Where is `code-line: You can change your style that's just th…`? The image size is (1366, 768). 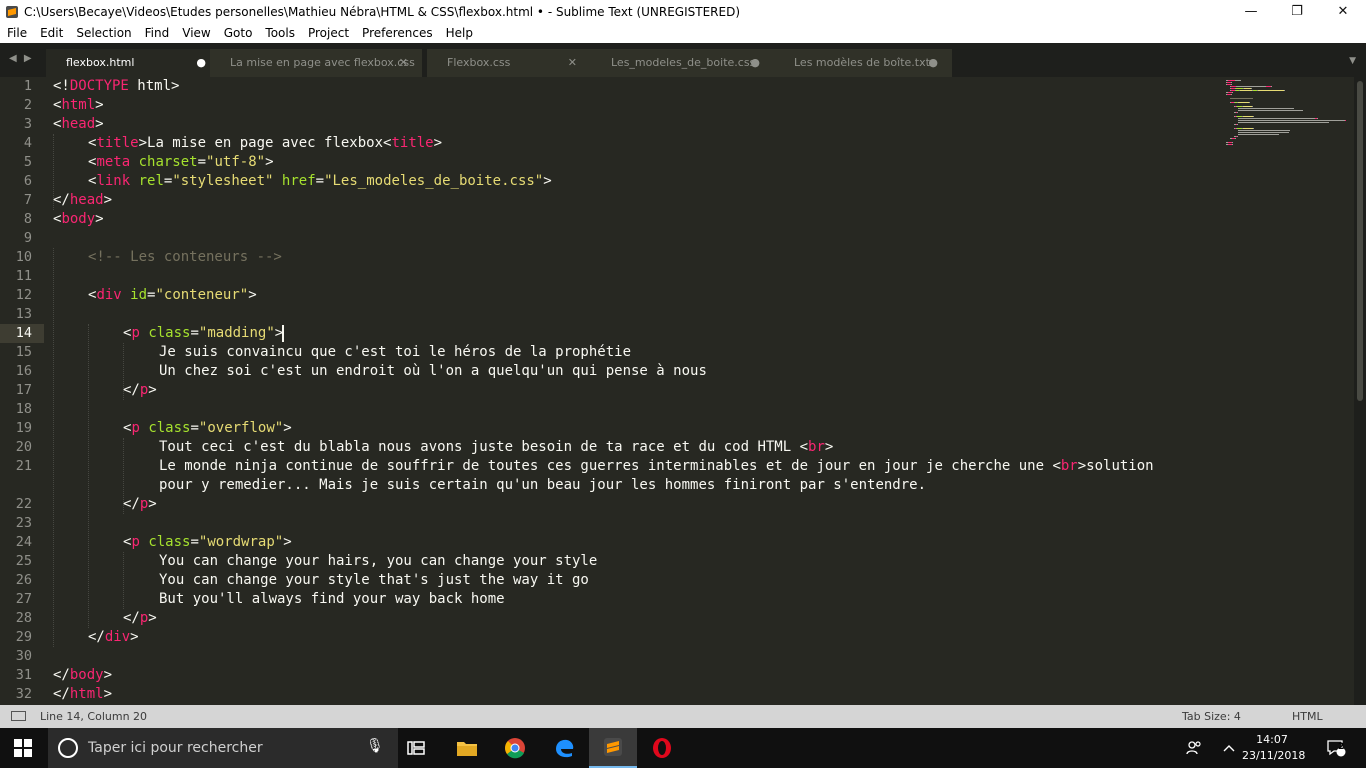
code-line: You can change your style that's just th… is located at coordinates (374, 580).